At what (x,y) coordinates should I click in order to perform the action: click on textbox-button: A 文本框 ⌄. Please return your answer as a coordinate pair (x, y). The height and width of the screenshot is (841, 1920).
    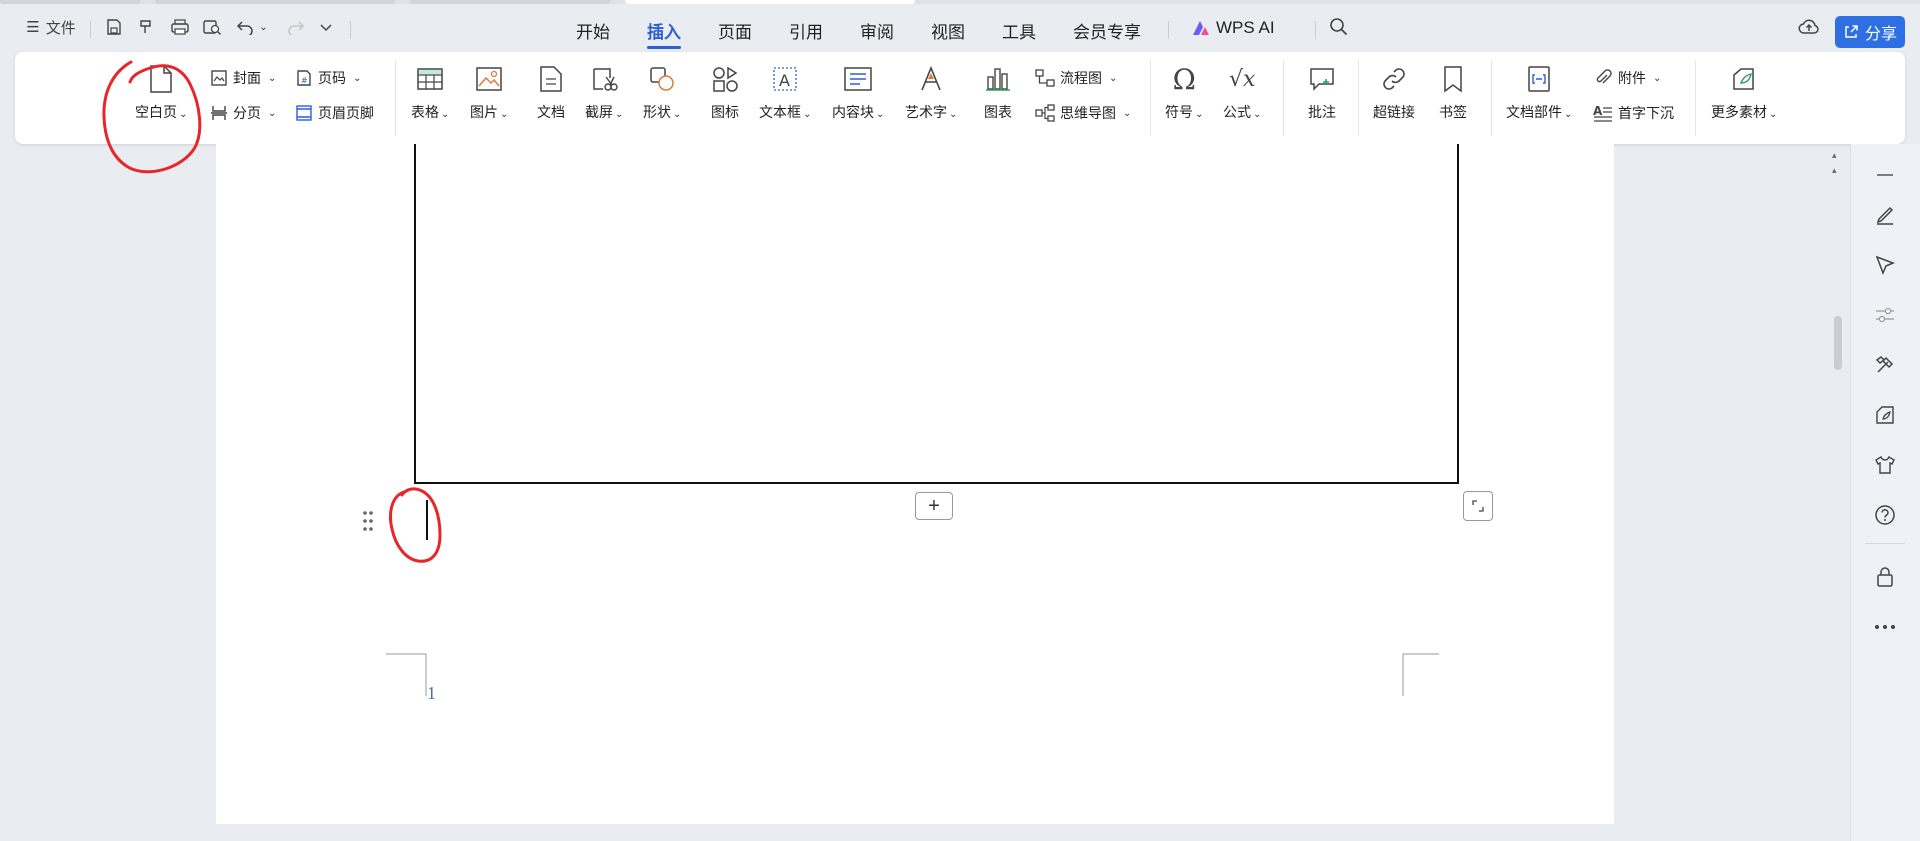
    Looking at the image, I should click on (785, 92).